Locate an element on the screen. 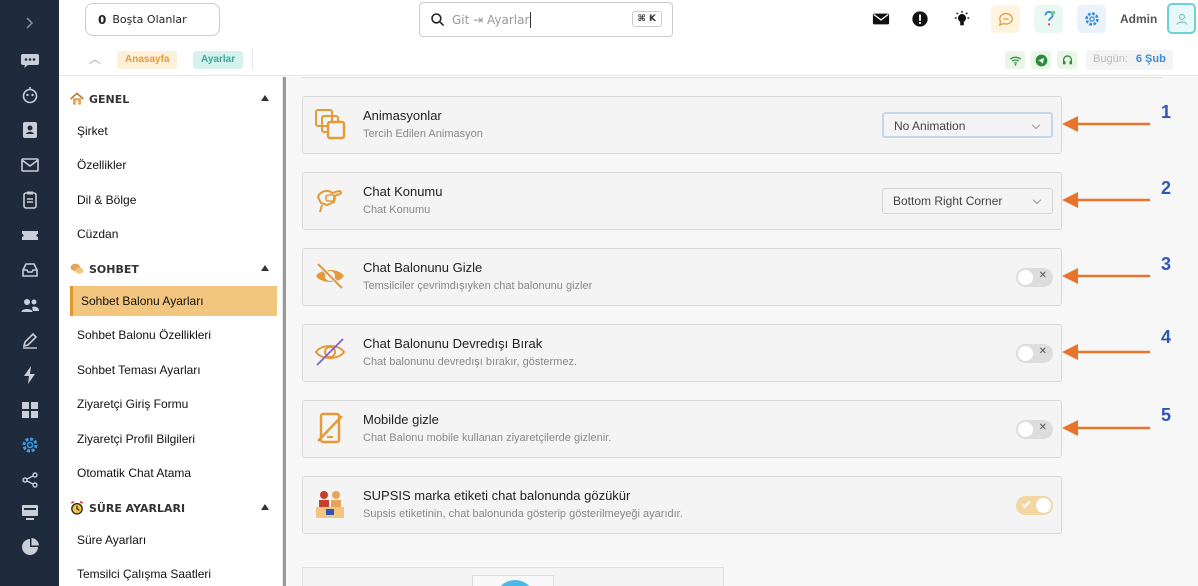 Image resolution: width=1198 pixels, height=586 pixels. breadcrumb-current: Ayarlar is located at coordinates (218, 60).